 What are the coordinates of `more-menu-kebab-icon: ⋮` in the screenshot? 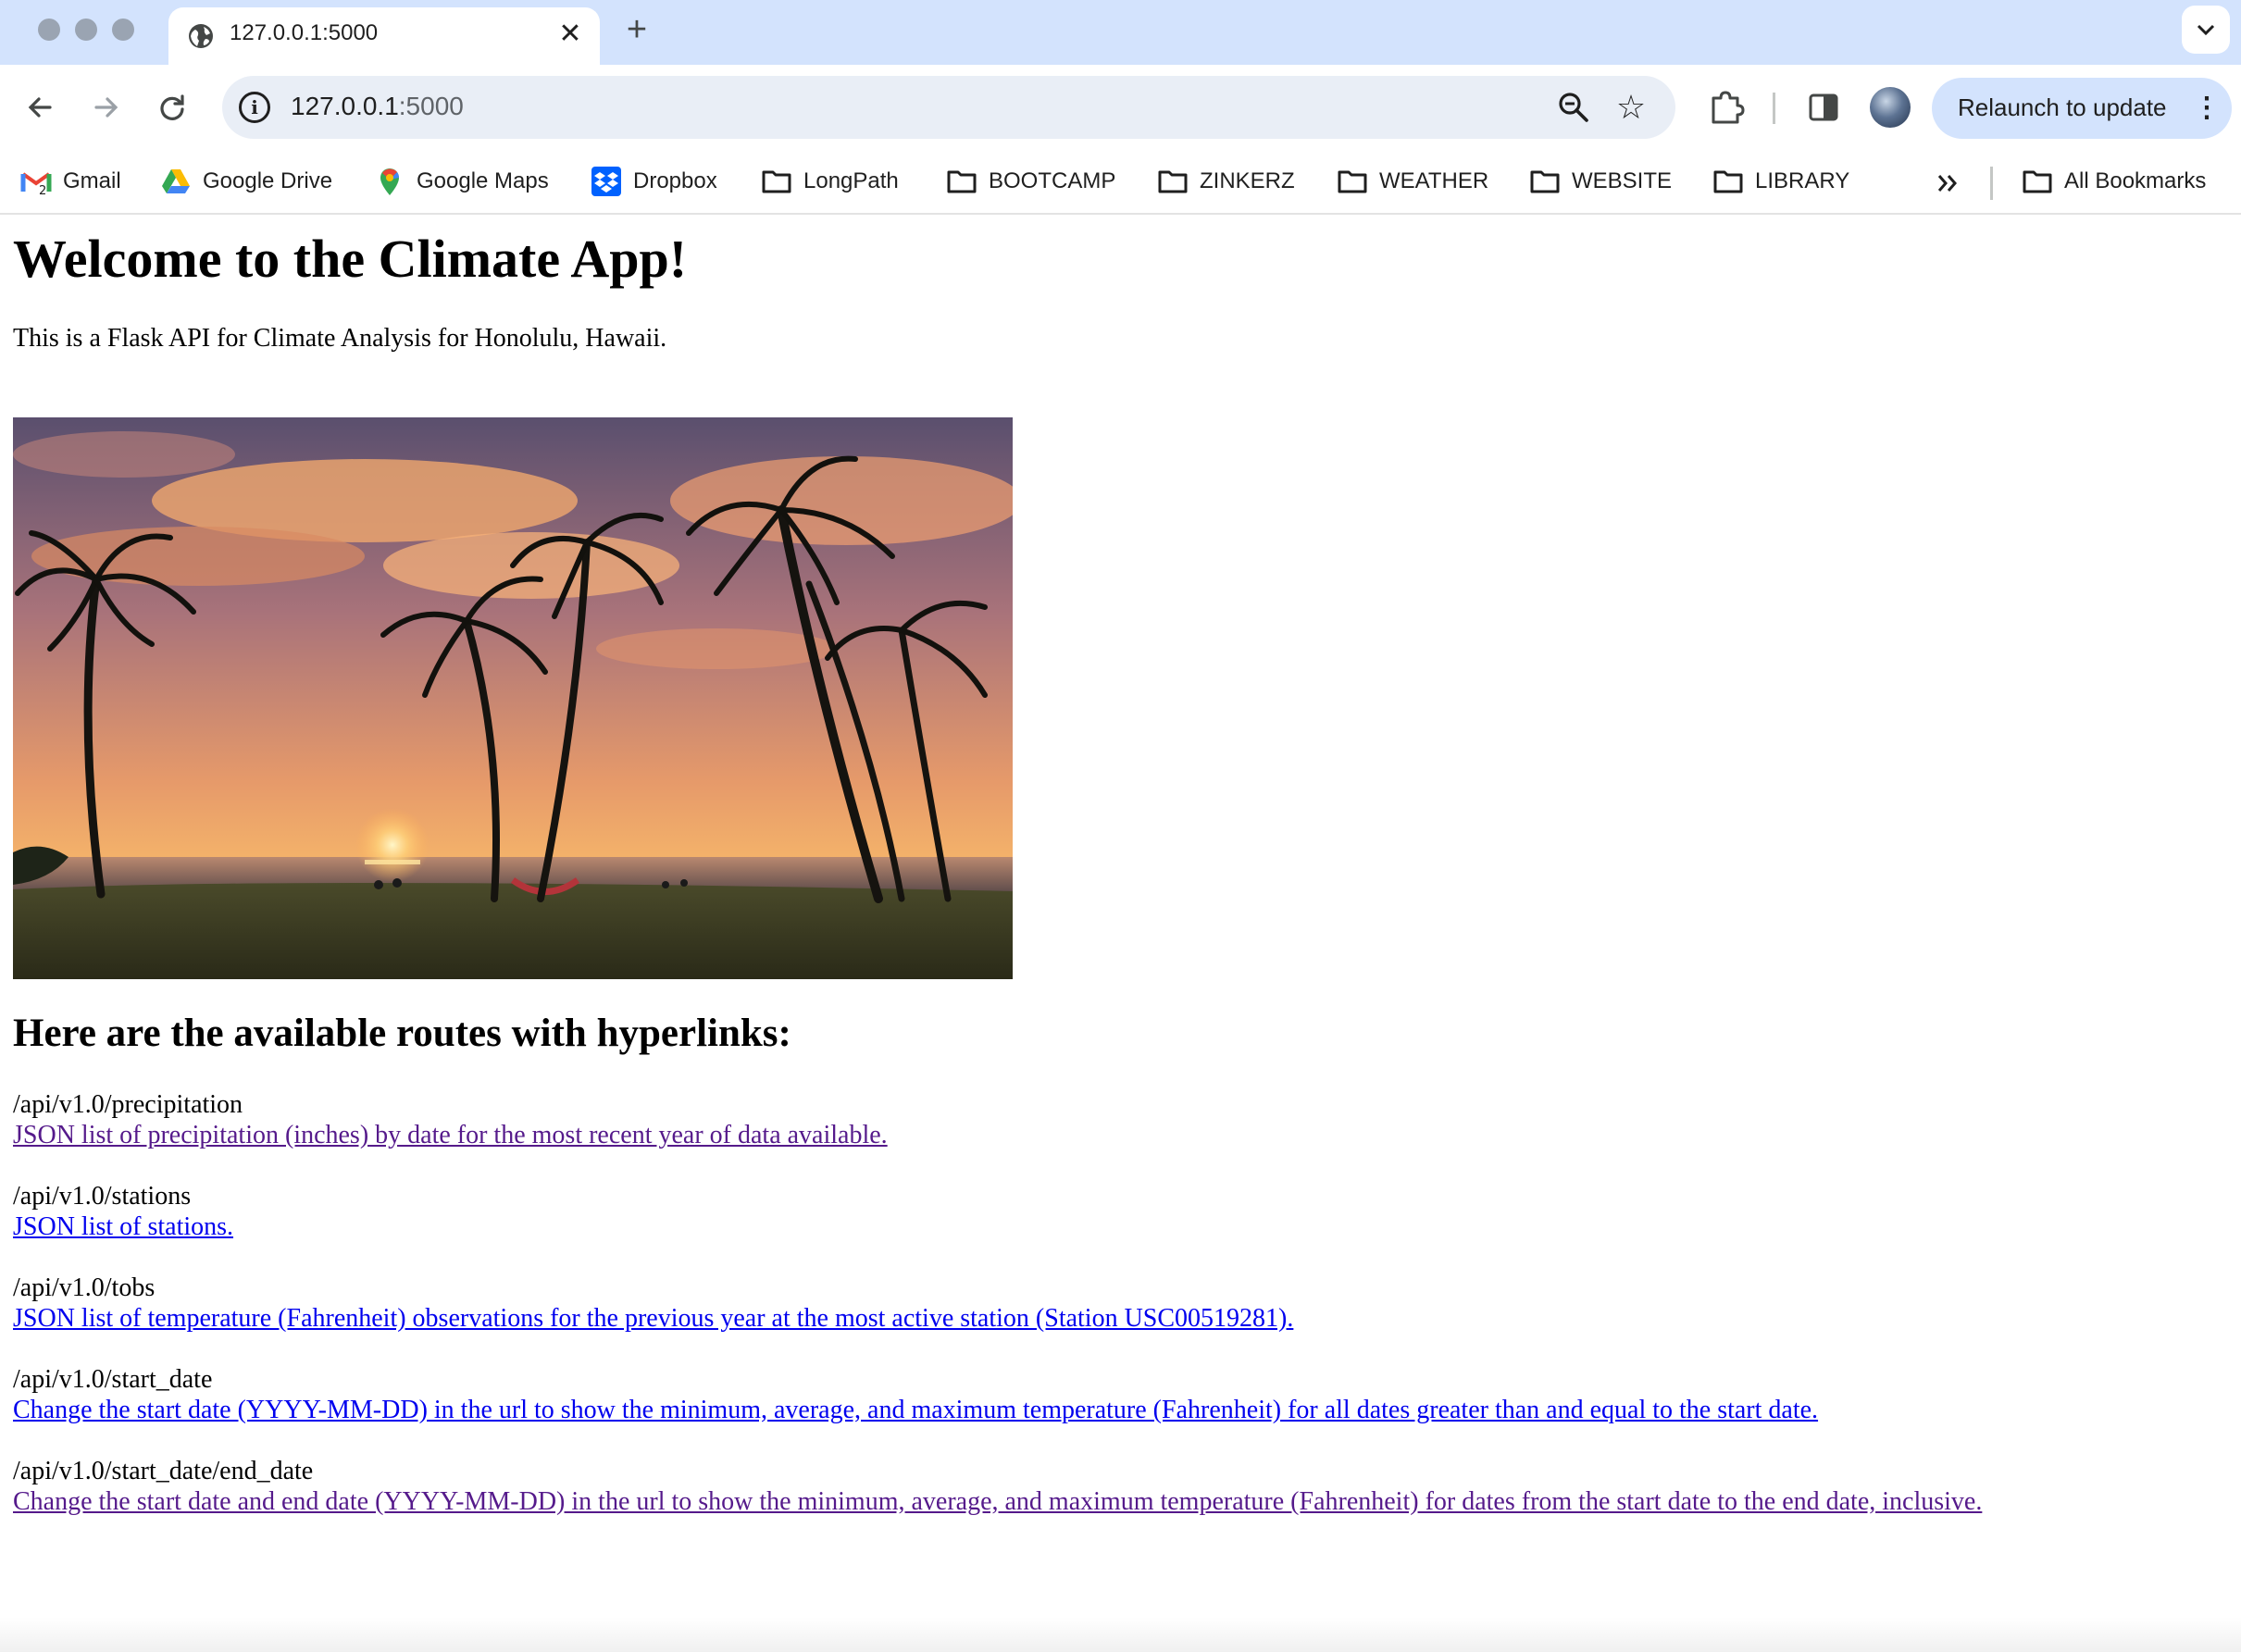 It's located at (2207, 108).